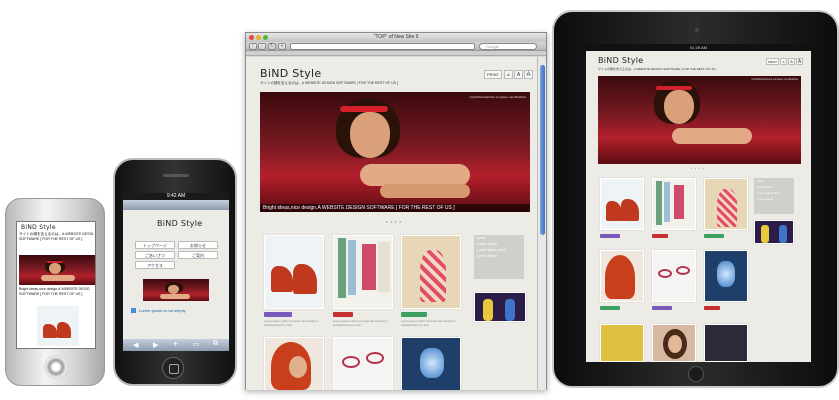 The width and height of the screenshot is (839, 400). What do you see at coordinates (251, 37) in the screenshot?
I see `close-icon` at bounding box center [251, 37].